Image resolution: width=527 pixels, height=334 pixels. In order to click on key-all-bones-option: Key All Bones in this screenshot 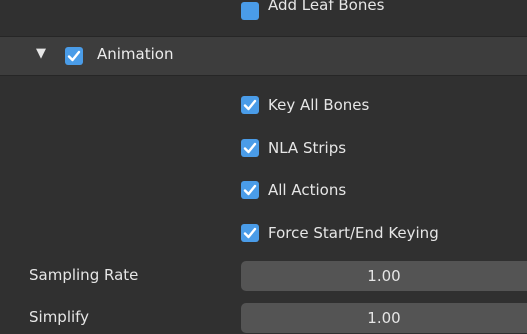, I will do `click(305, 105)`.